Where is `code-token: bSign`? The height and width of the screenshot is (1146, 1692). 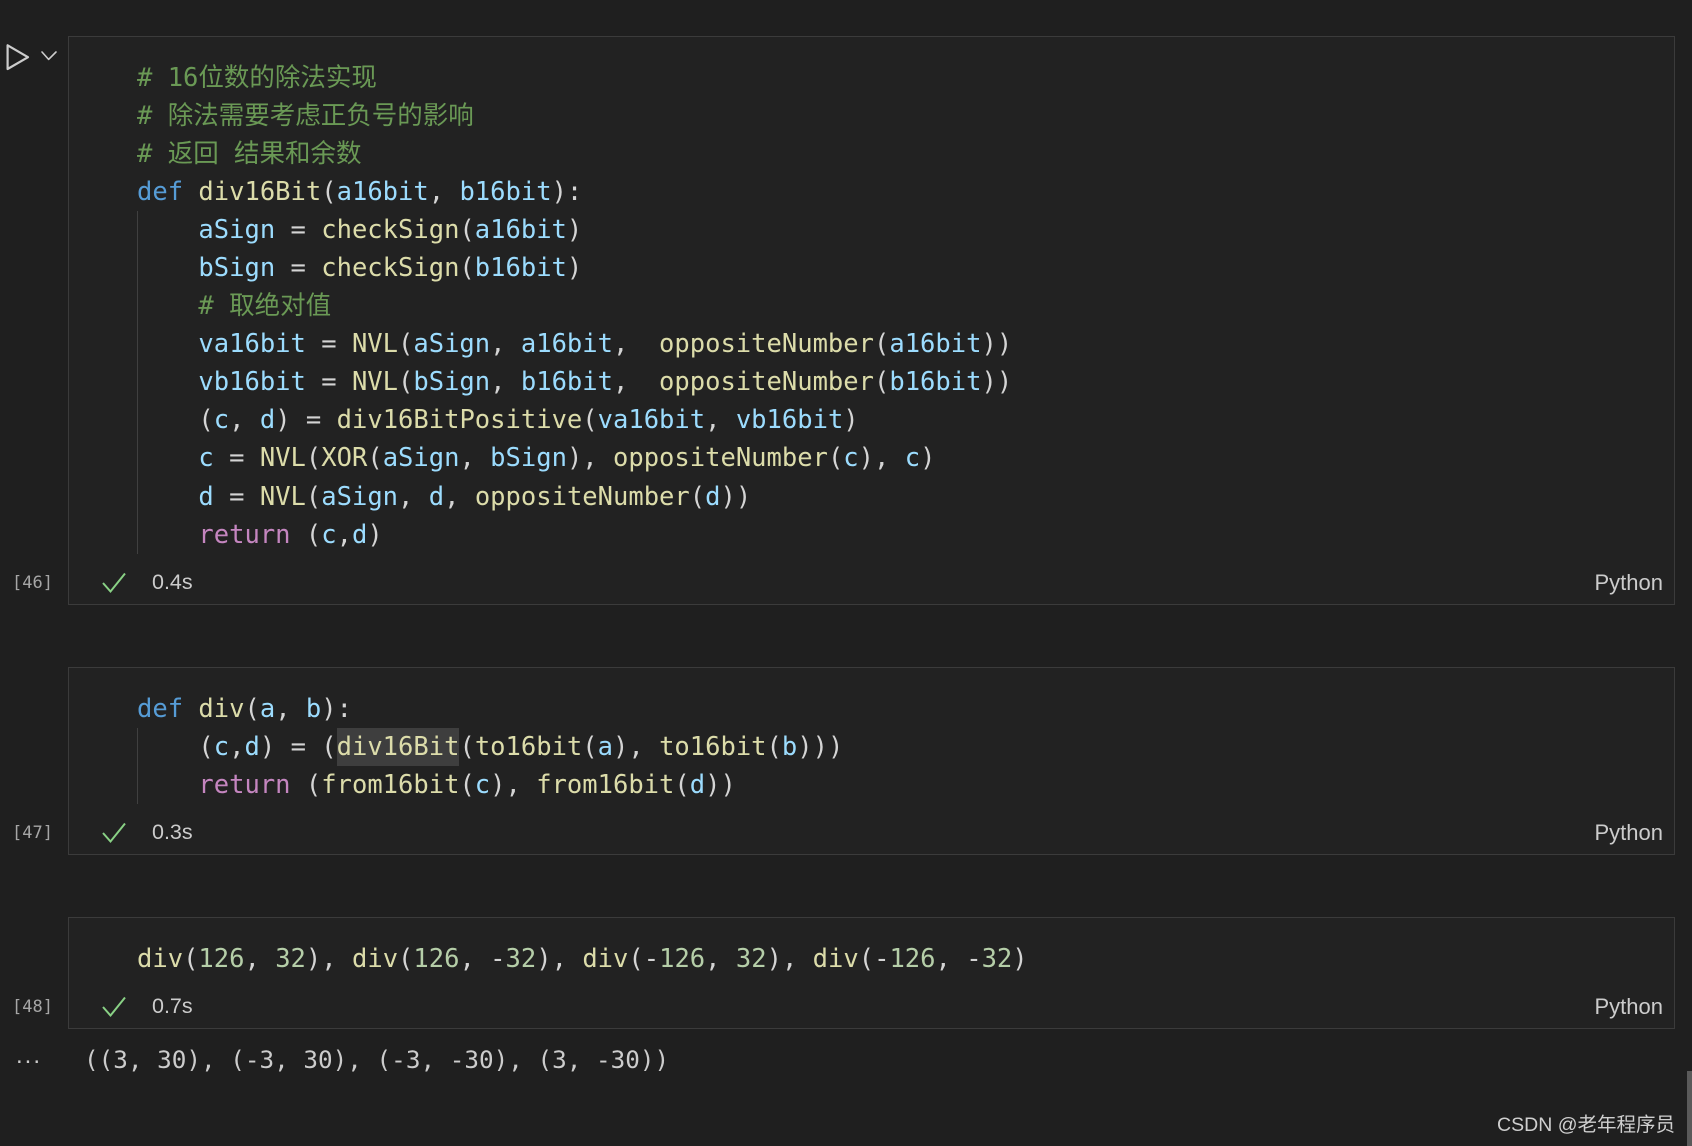
code-token: bSign is located at coordinates (528, 458).